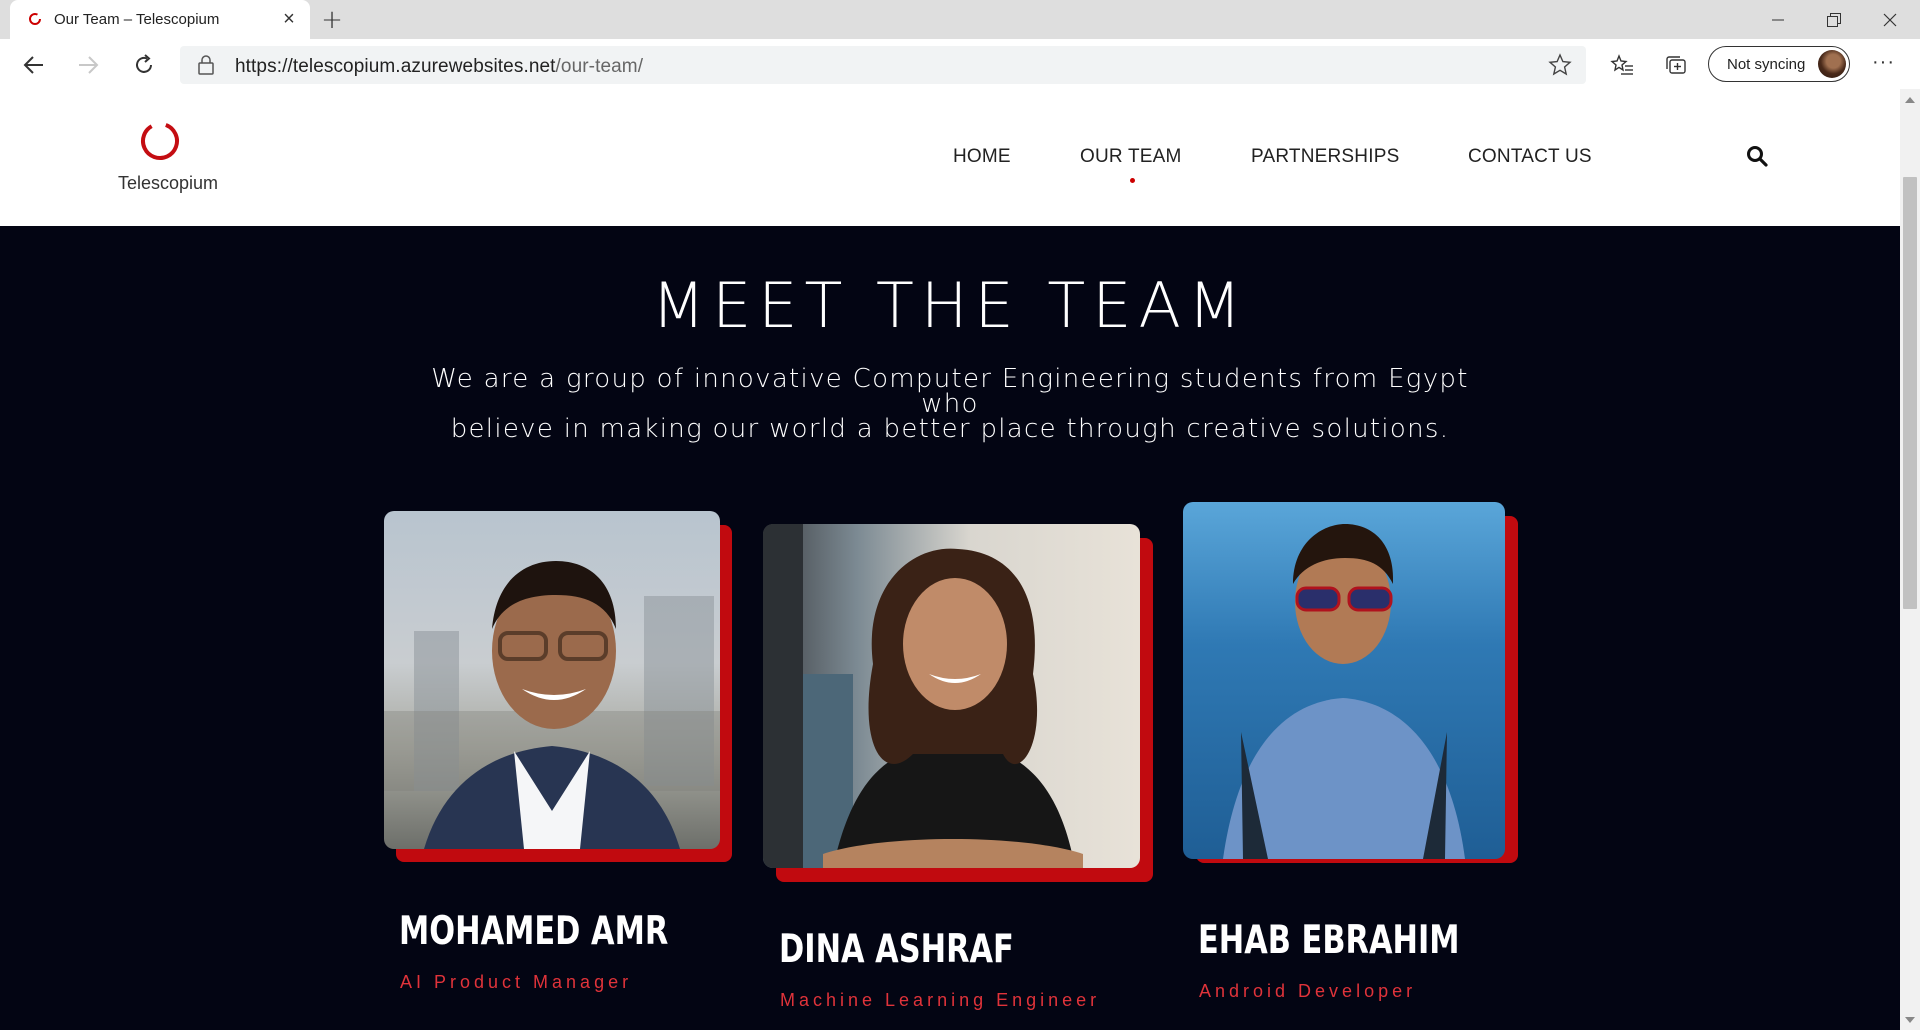 This screenshot has height=1030, width=1920. Describe the element at coordinates (599, 66) in the screenshot. I see `url-path: /our-team/` at that location.